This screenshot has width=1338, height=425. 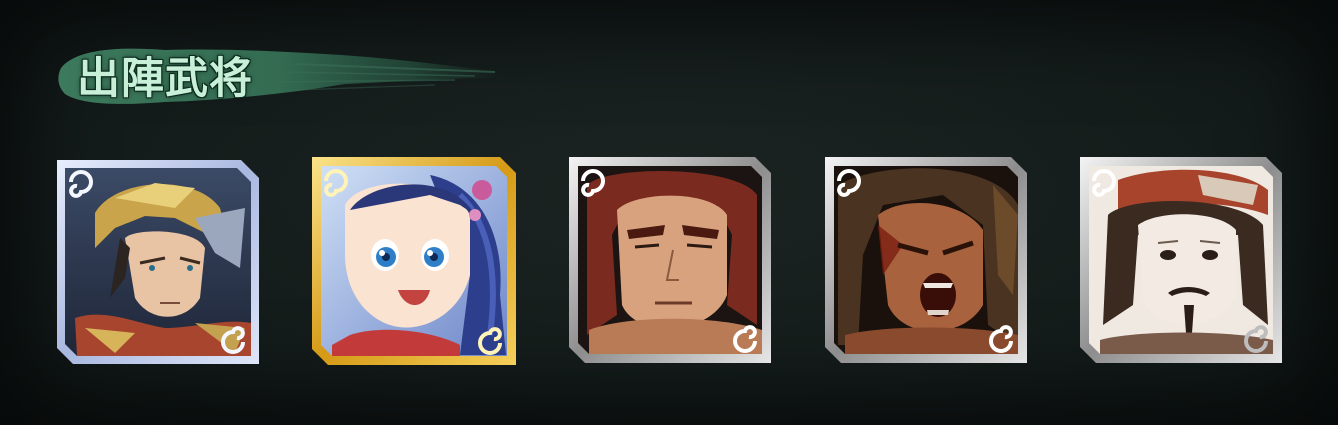 I want to click on shouting-warrior-portrait-icon, so click(x=926, y=260).